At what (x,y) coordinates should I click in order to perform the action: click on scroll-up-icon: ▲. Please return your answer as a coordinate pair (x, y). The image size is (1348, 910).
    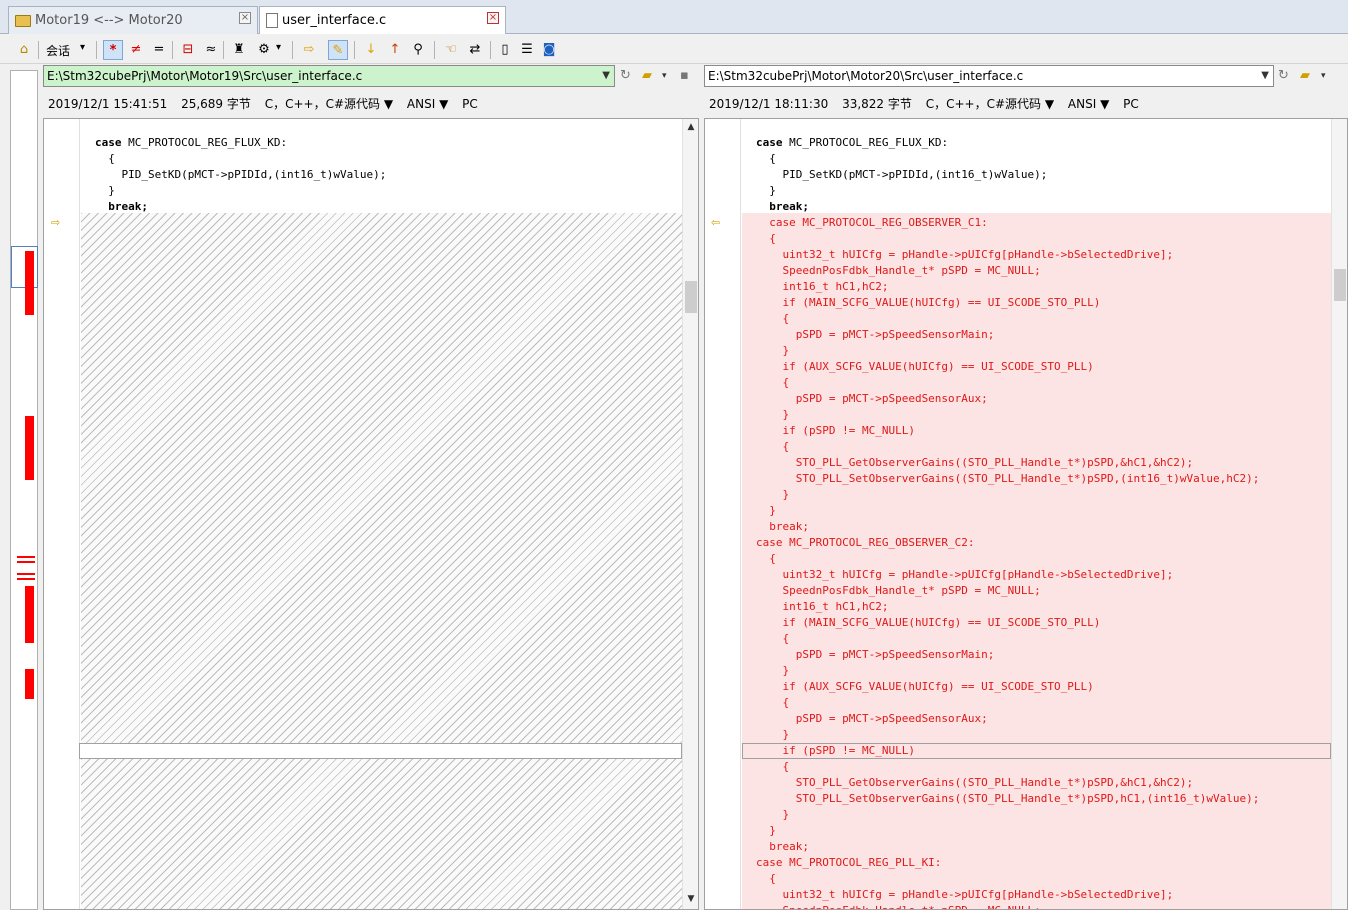
    Looking at the image, I should click on (690, 127).